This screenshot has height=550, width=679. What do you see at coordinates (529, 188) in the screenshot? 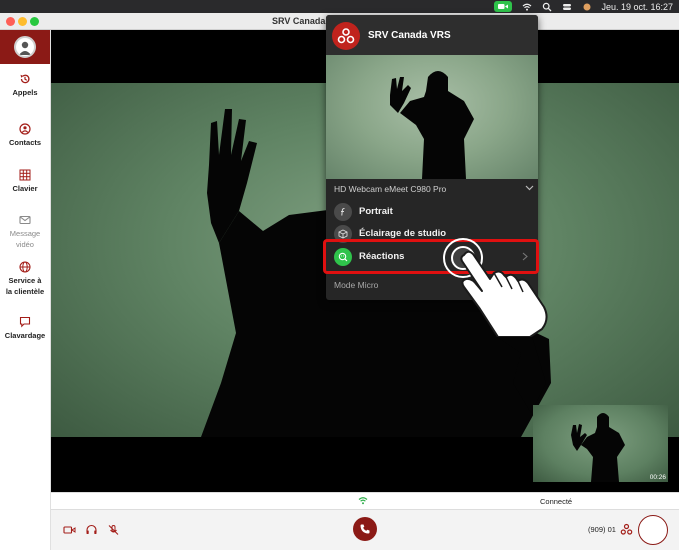
I see `chevron-down-icon` at bounding box center [529, 188].